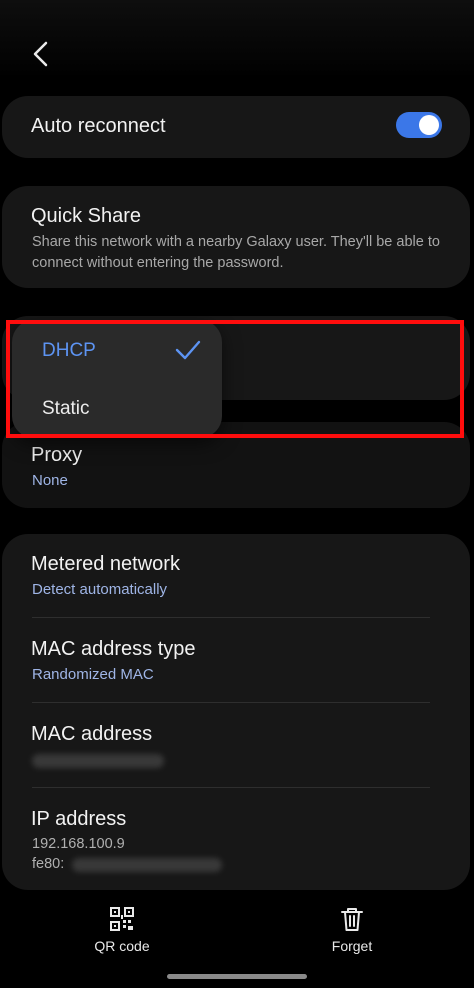 This screenshot has height=988, width=474. I want to click on qr-code-button: QR code, so click(122, 930).